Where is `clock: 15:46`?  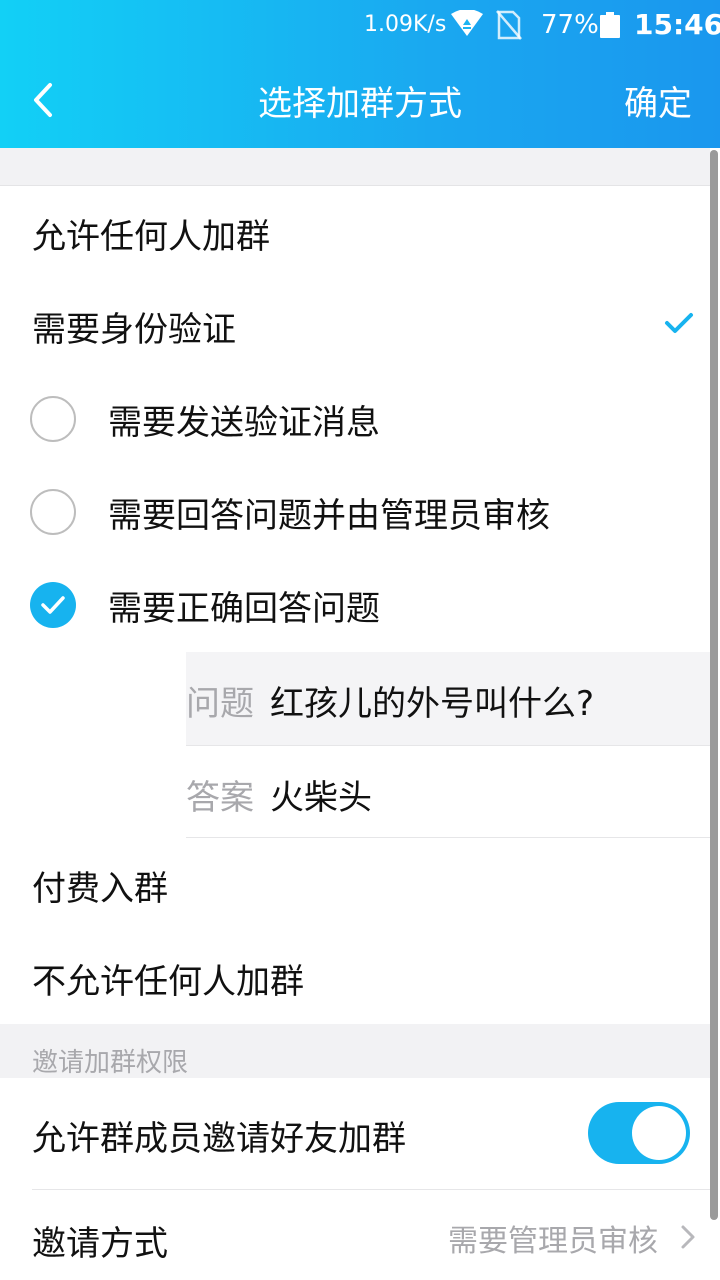
clock: 15:46 is located at coordinates (677, 24).